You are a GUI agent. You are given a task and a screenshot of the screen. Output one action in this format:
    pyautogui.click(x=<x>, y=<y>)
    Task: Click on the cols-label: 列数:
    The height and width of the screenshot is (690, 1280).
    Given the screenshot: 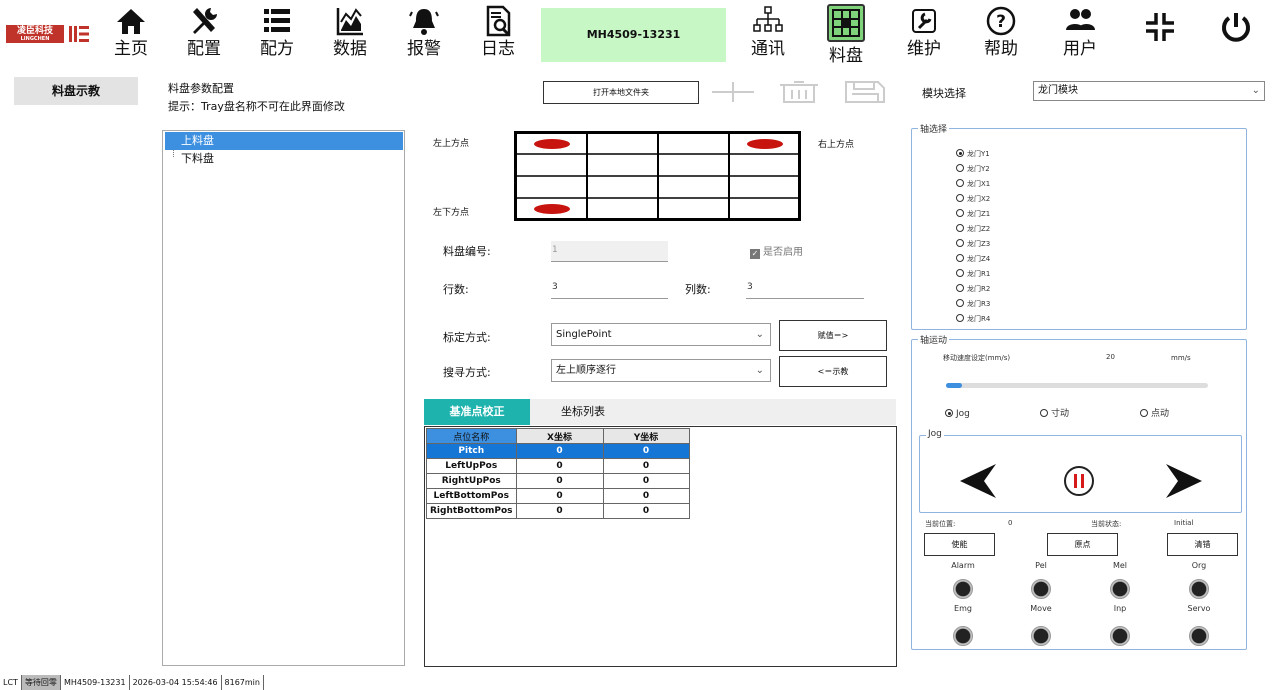 What is the action you would take?
    pyautogui.click(x=698, y=289)
    